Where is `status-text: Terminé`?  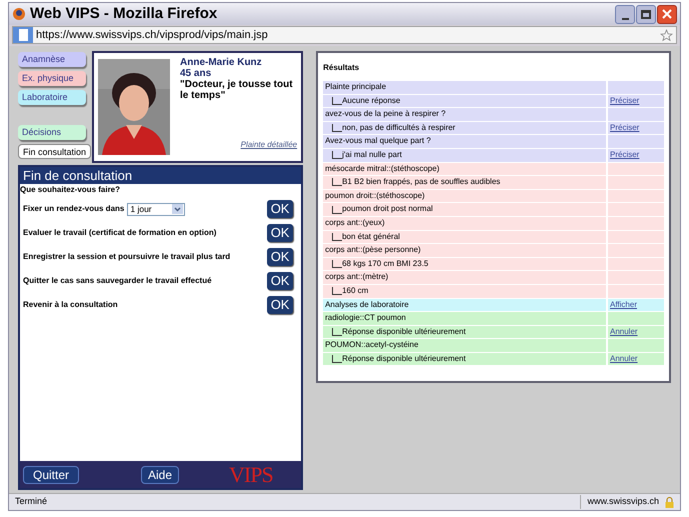
status-text: Terminé is located at coordinates (31, 501).